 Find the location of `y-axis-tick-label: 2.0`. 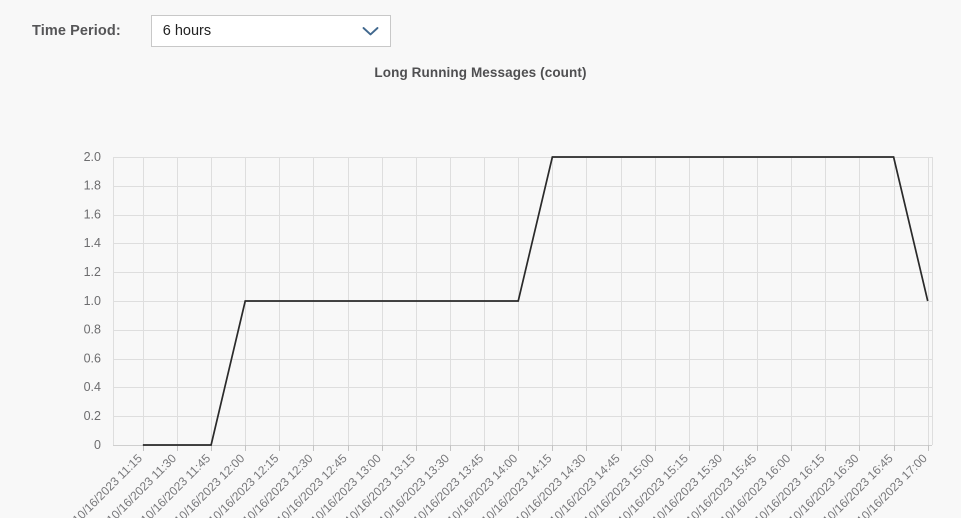

y-axis-tick-label: 2.0 is located at coordinates (92, 157).